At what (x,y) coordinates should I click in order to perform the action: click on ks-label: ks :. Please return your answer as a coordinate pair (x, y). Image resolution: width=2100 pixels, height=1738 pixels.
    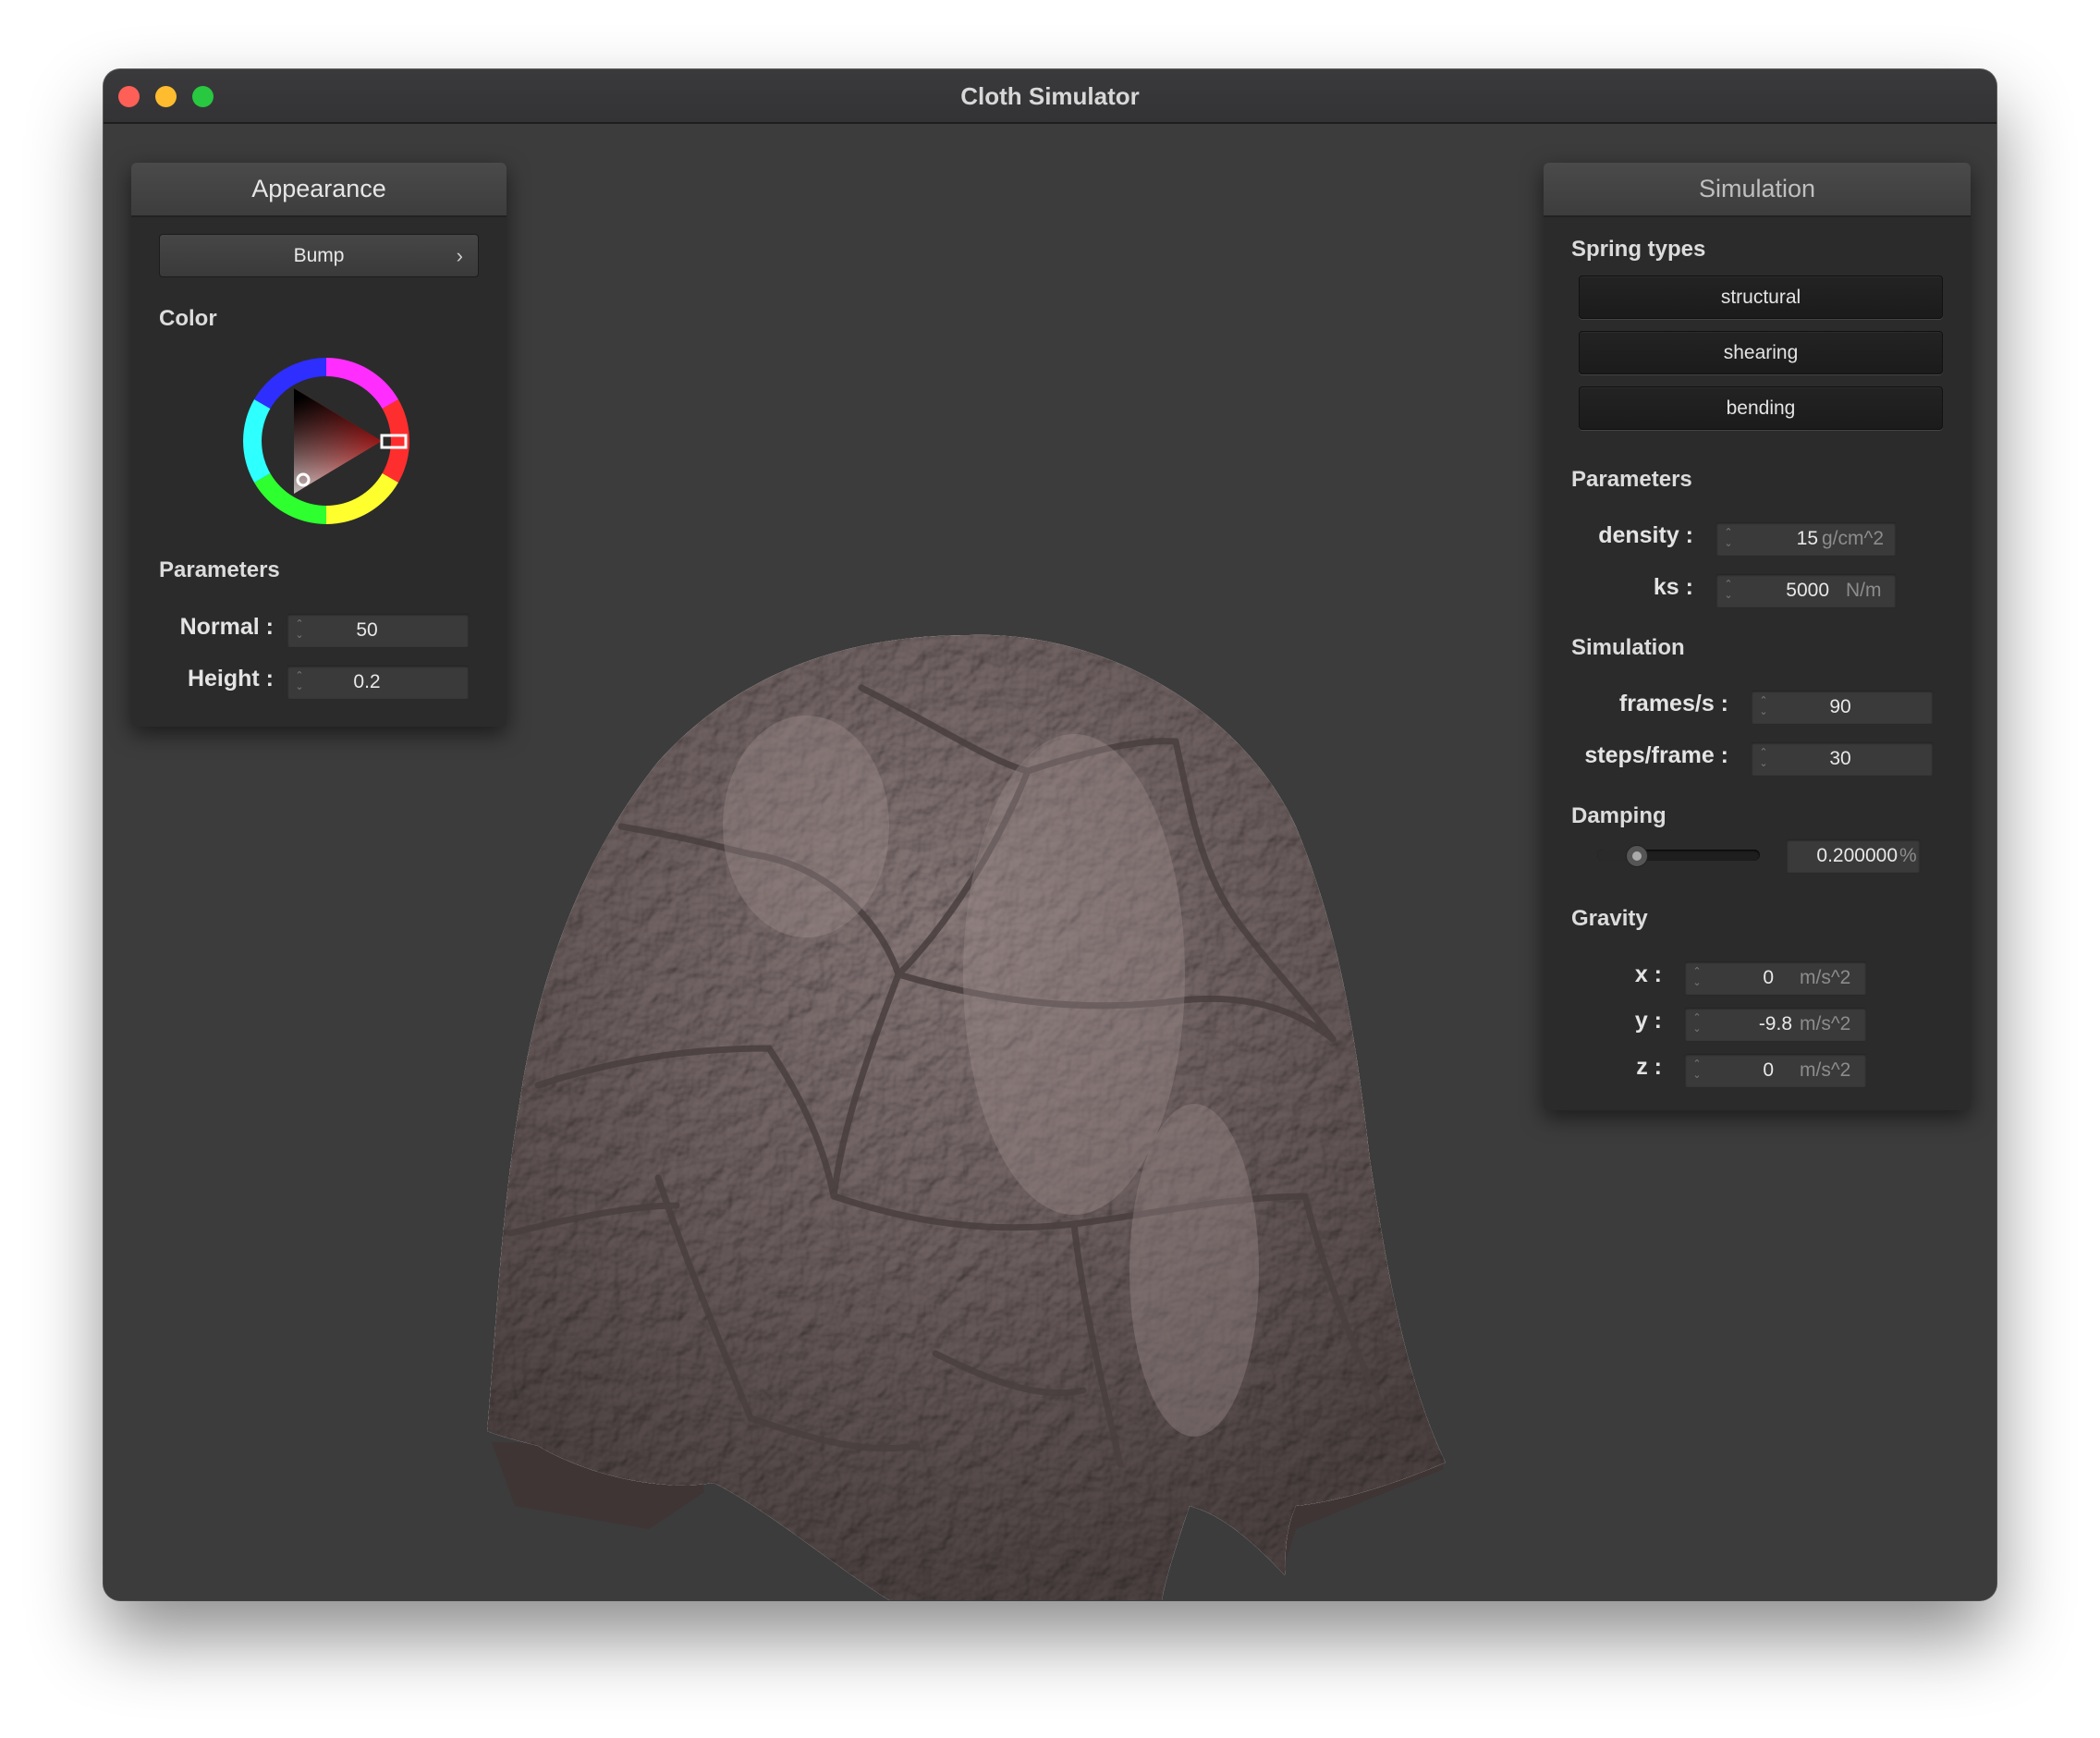
    Looking at the image, I should click on (1673, 587).